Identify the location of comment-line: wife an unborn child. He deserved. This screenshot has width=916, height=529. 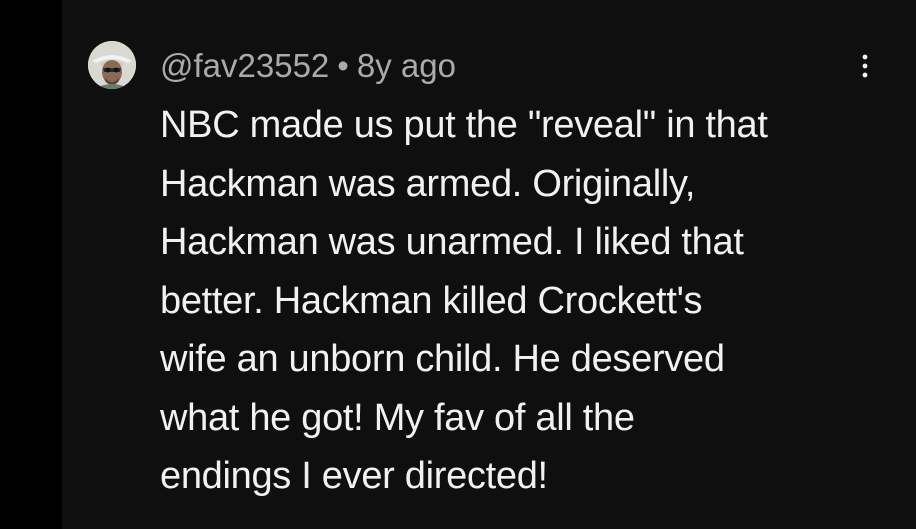
(442, 359).